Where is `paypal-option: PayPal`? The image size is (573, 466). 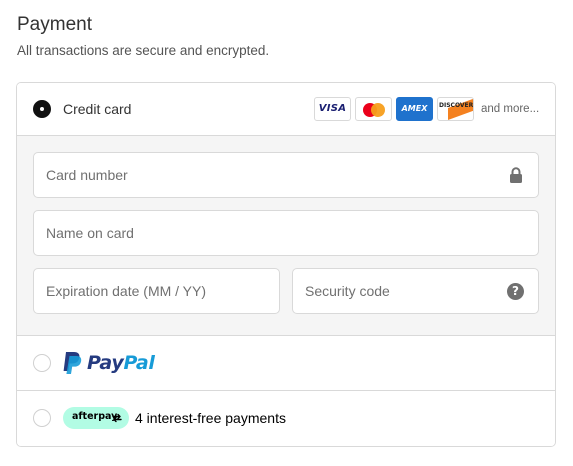 paypal-option: PayPal is located at coordinates (286, 363).